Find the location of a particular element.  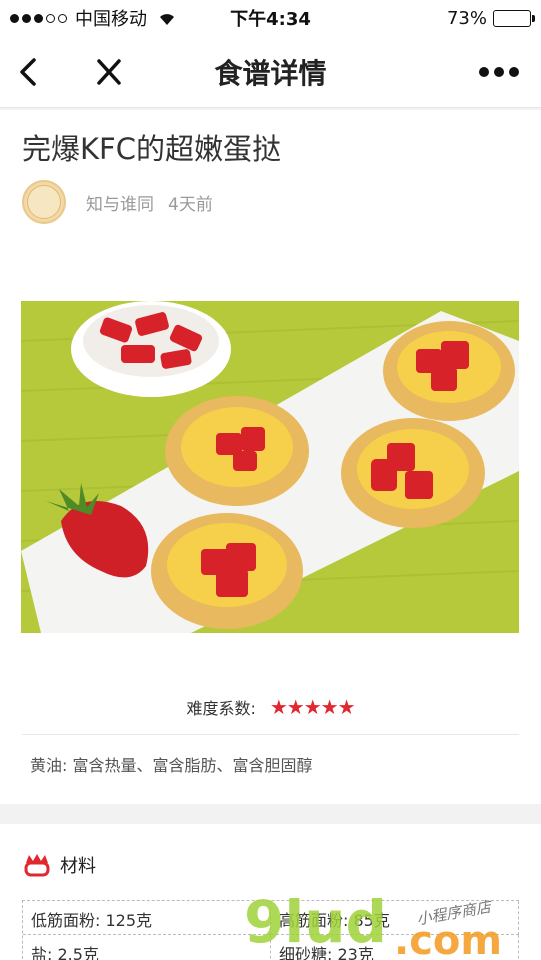

signal-strength-icon is located at coordinates (38, 18).